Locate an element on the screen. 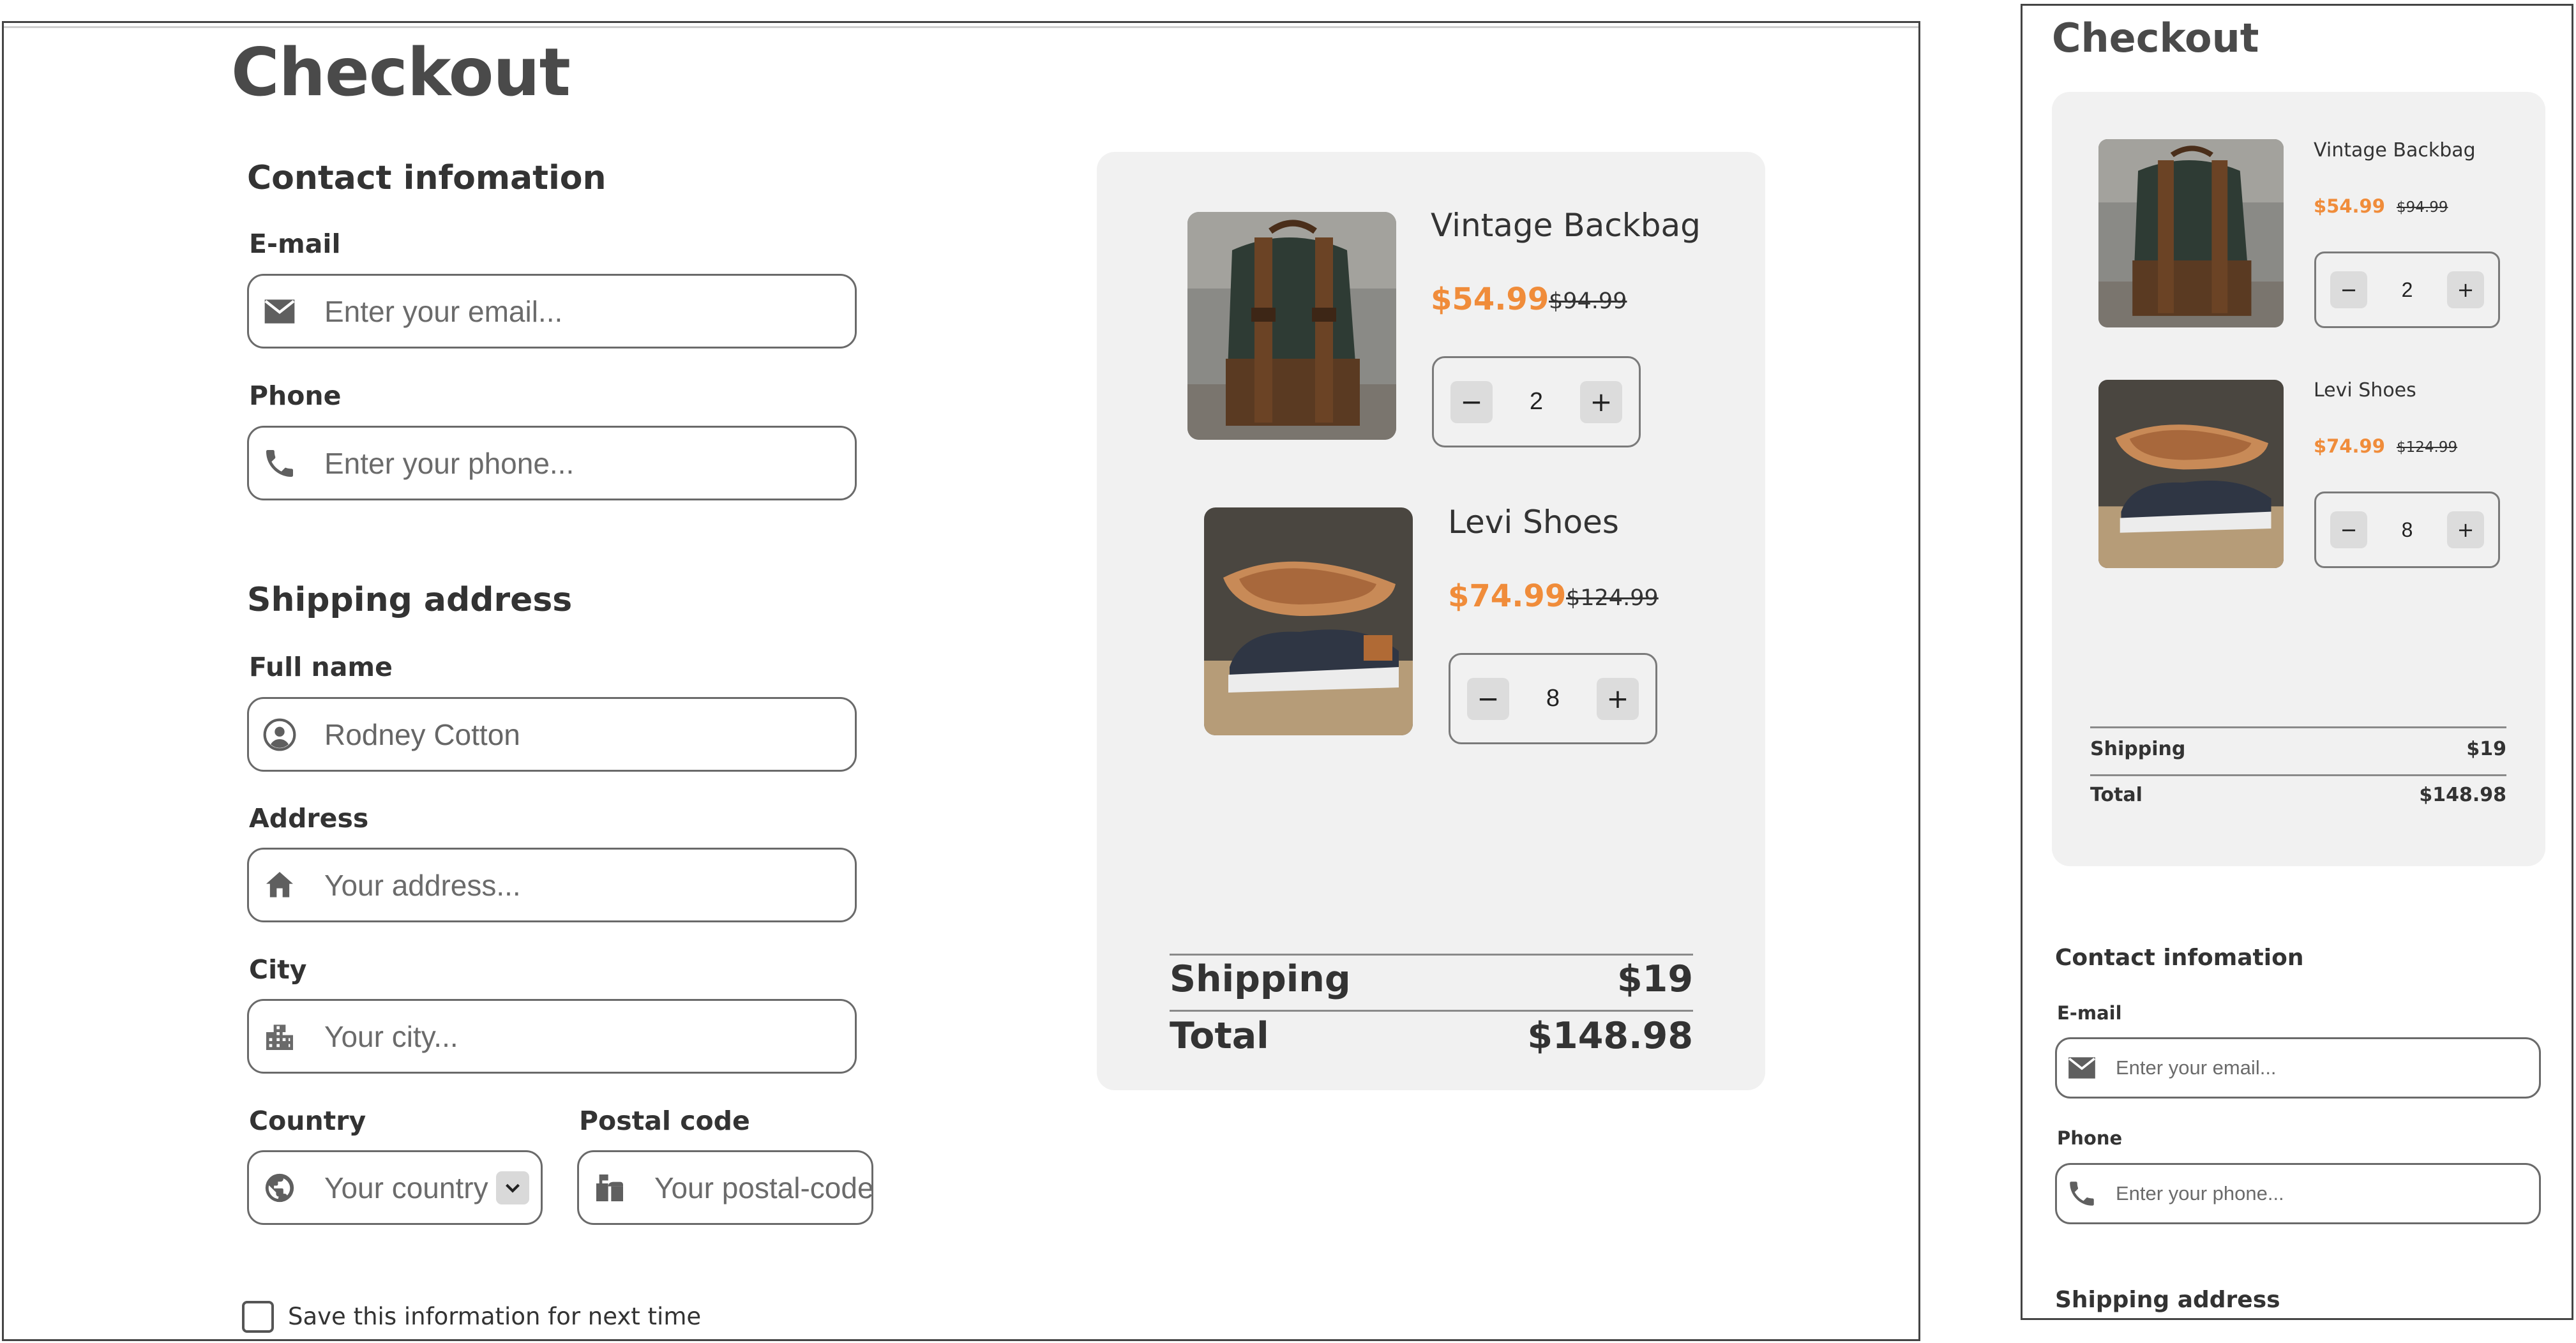 The width and height of the screenshot is (2576, 1343). fullname-input is located at coordinates (589, 734).